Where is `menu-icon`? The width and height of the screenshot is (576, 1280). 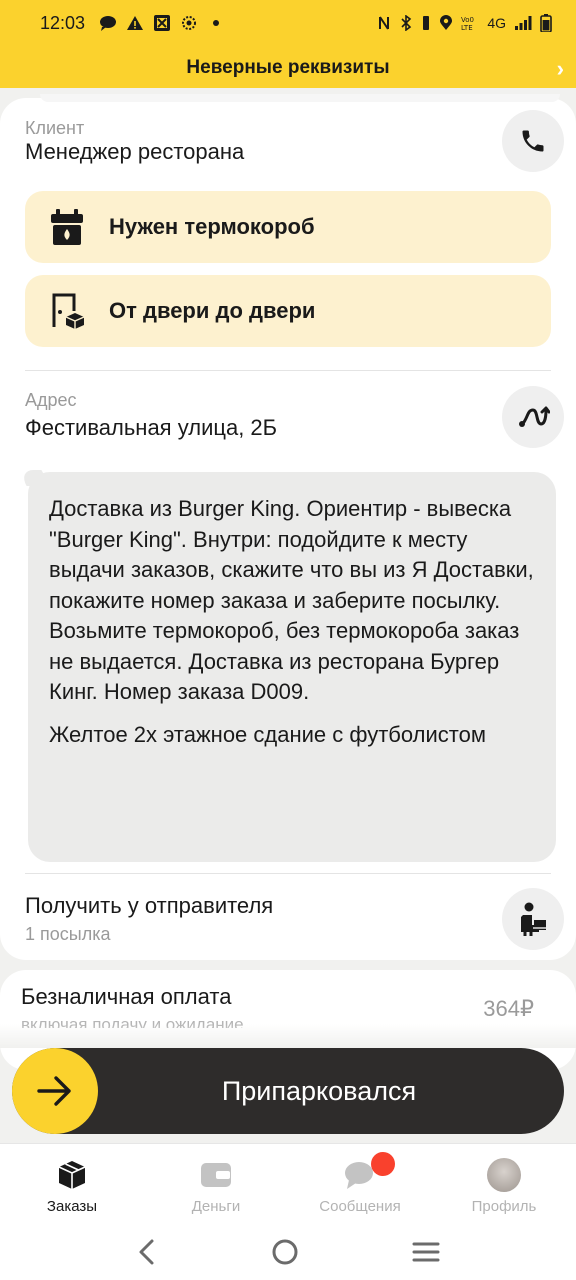 menu-icon is located at coordinates (426, 1252).